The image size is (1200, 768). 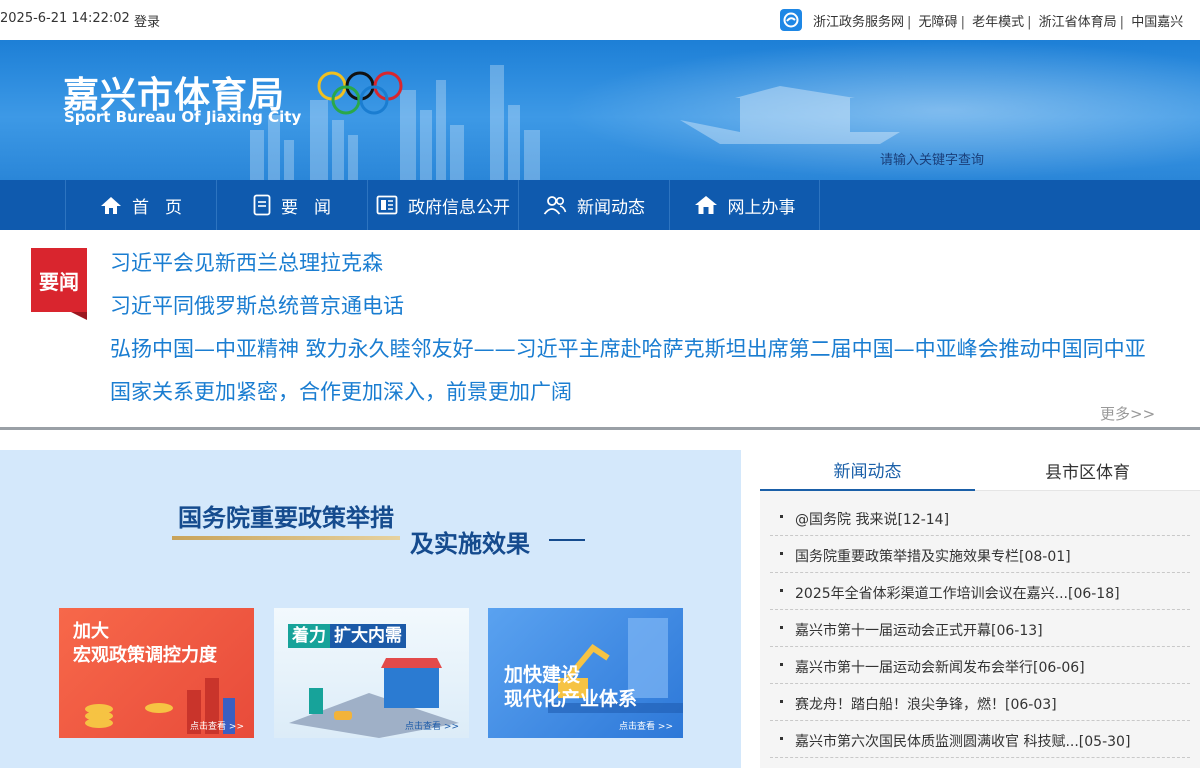 I want to click on document-icon, so click(x=262, y=205).